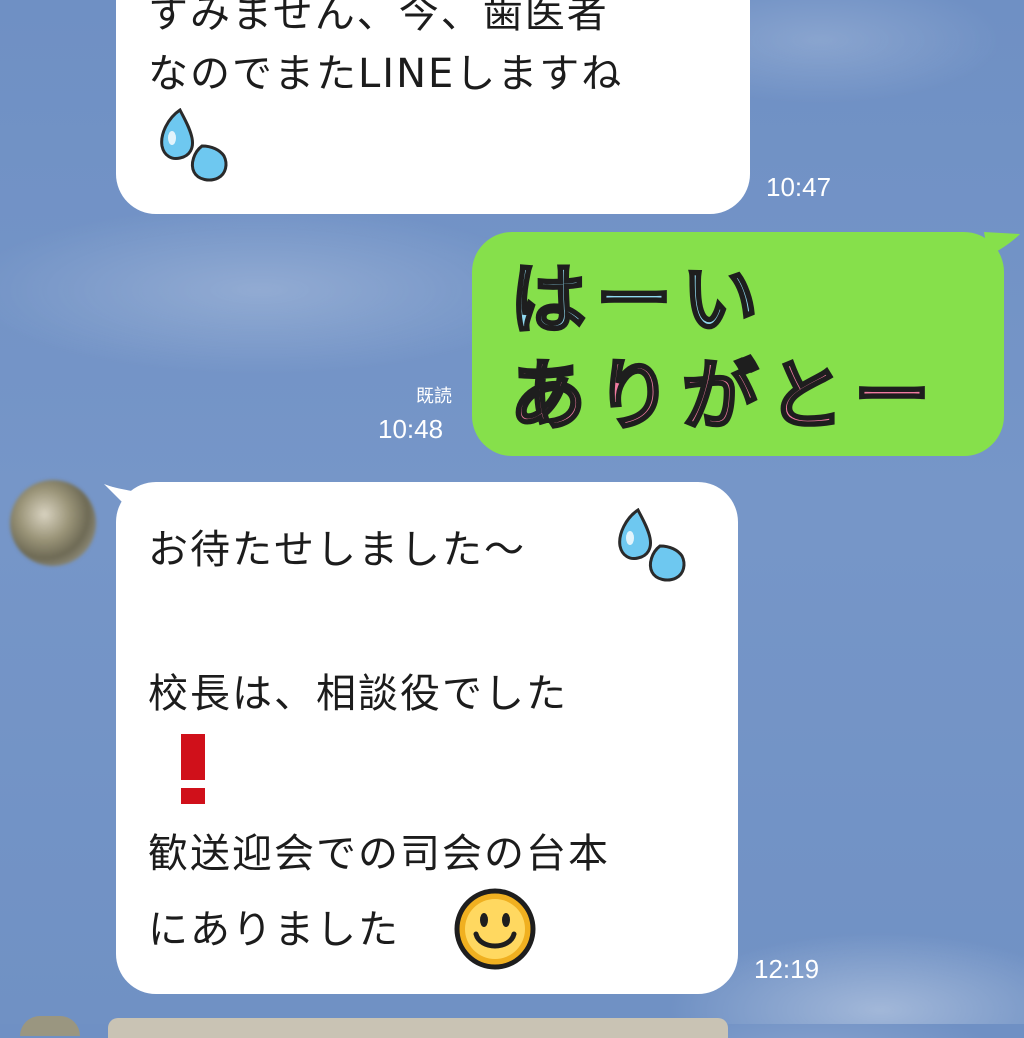 The image size is (1024, 1038). I want to click on message-text-line: にありました, so click(274, 930).